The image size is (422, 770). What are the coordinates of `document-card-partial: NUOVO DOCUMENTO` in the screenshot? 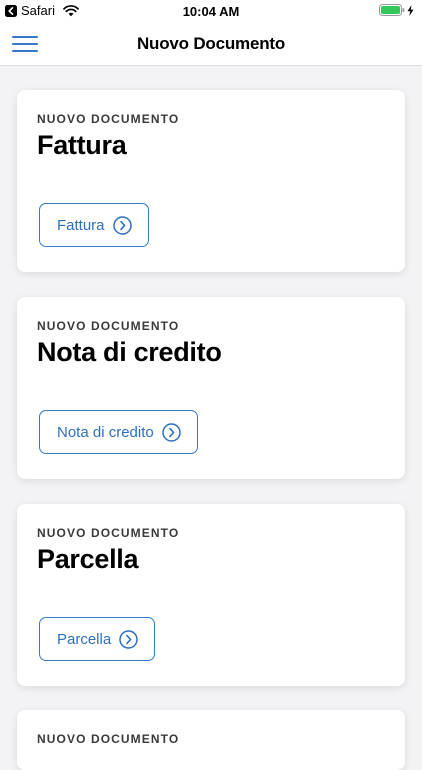 It's located at (211, 740).